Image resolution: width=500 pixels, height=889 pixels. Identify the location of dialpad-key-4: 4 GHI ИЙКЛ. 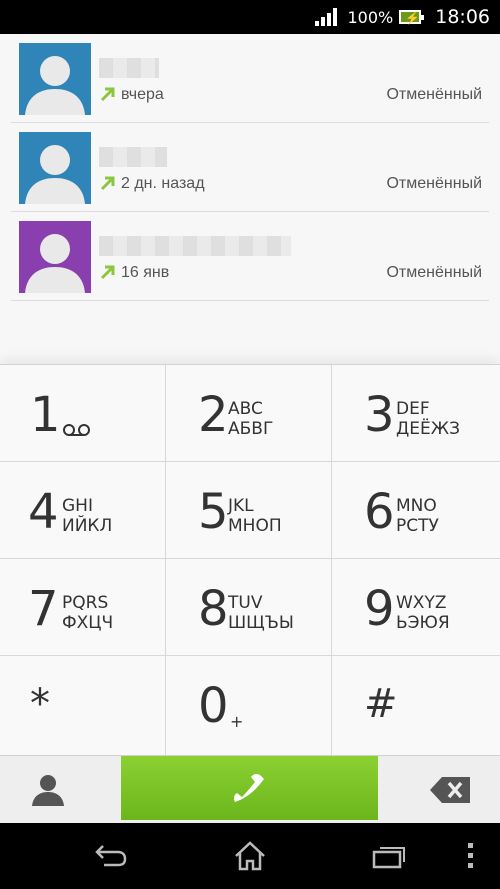
(83, 510).